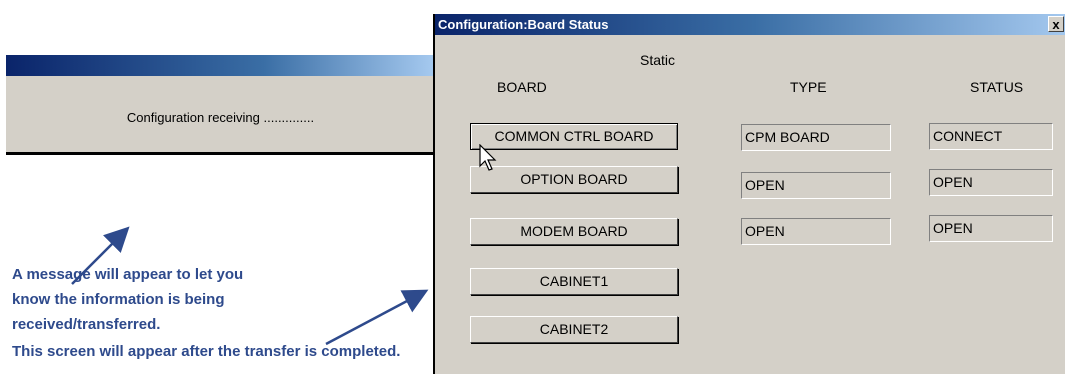  I want to click on arrow-to-board-window, so click(377, 317).